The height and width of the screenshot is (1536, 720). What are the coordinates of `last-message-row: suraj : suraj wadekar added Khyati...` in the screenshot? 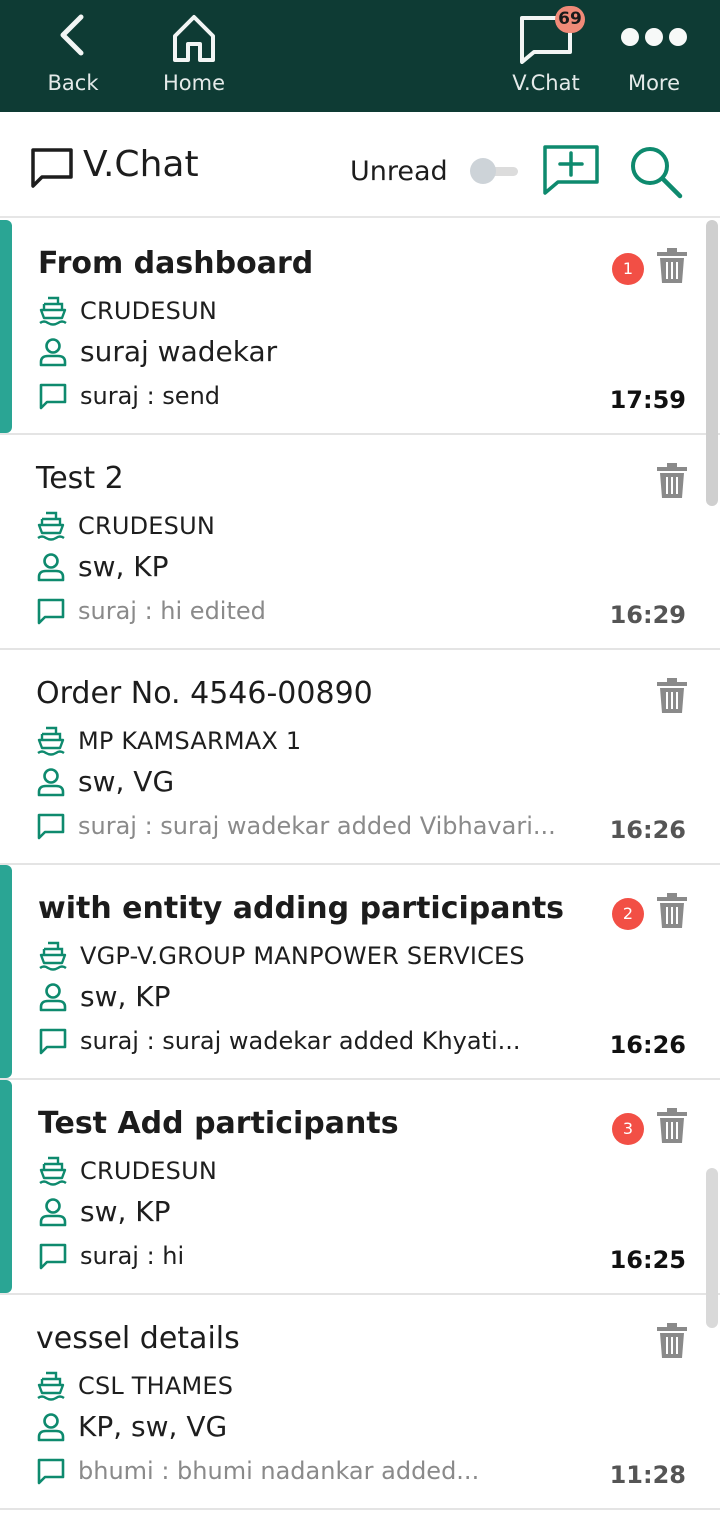 It's located at (279, 1041).